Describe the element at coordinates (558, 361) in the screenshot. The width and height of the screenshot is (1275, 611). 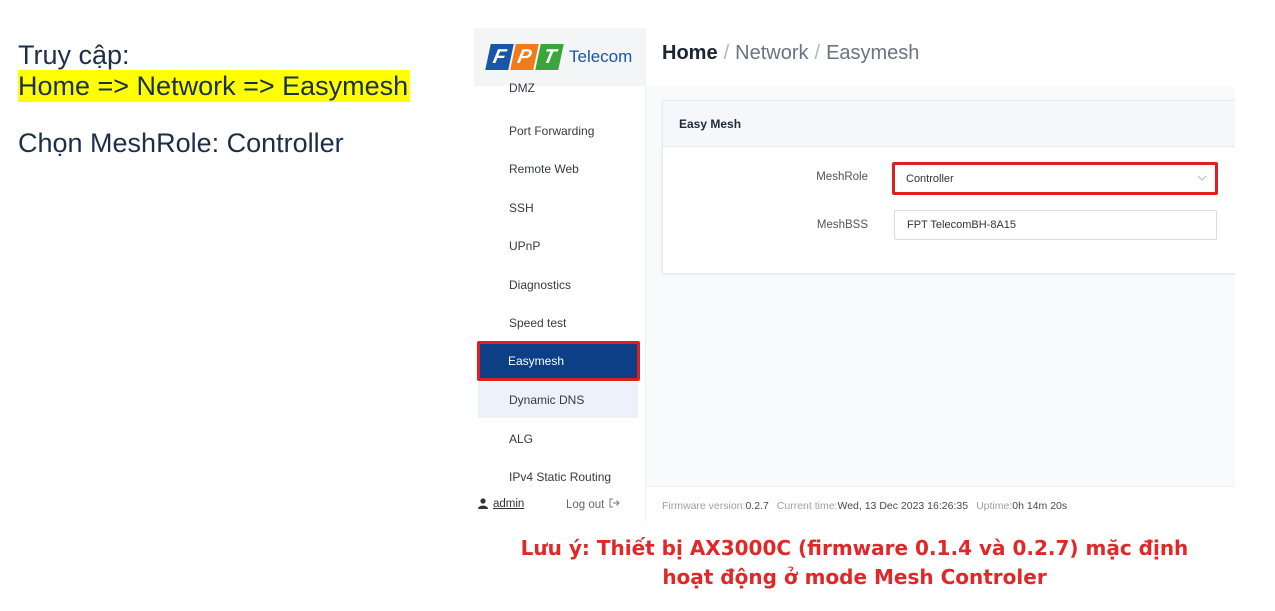
I see `sidebar-item-easymesh: Easymesh` at that location.